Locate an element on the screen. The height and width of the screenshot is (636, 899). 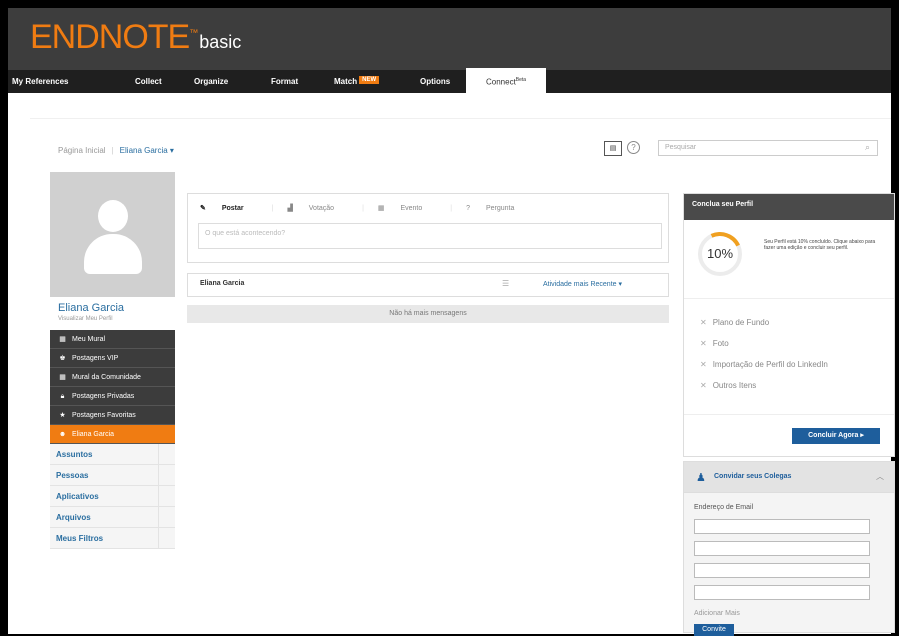
task-label: Importação de Perfil do LinkedIn is located at coordinates (770, 364).